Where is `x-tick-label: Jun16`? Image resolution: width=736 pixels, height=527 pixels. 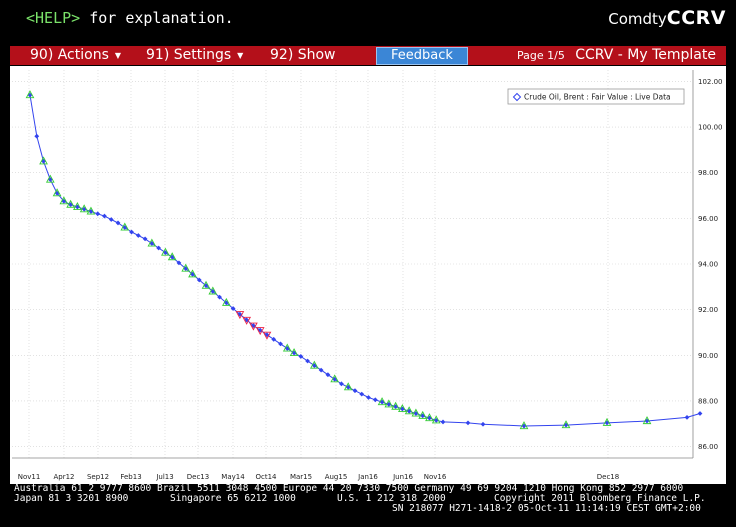
x-tick-label: Jun16 is located at coordinates (402, 477).